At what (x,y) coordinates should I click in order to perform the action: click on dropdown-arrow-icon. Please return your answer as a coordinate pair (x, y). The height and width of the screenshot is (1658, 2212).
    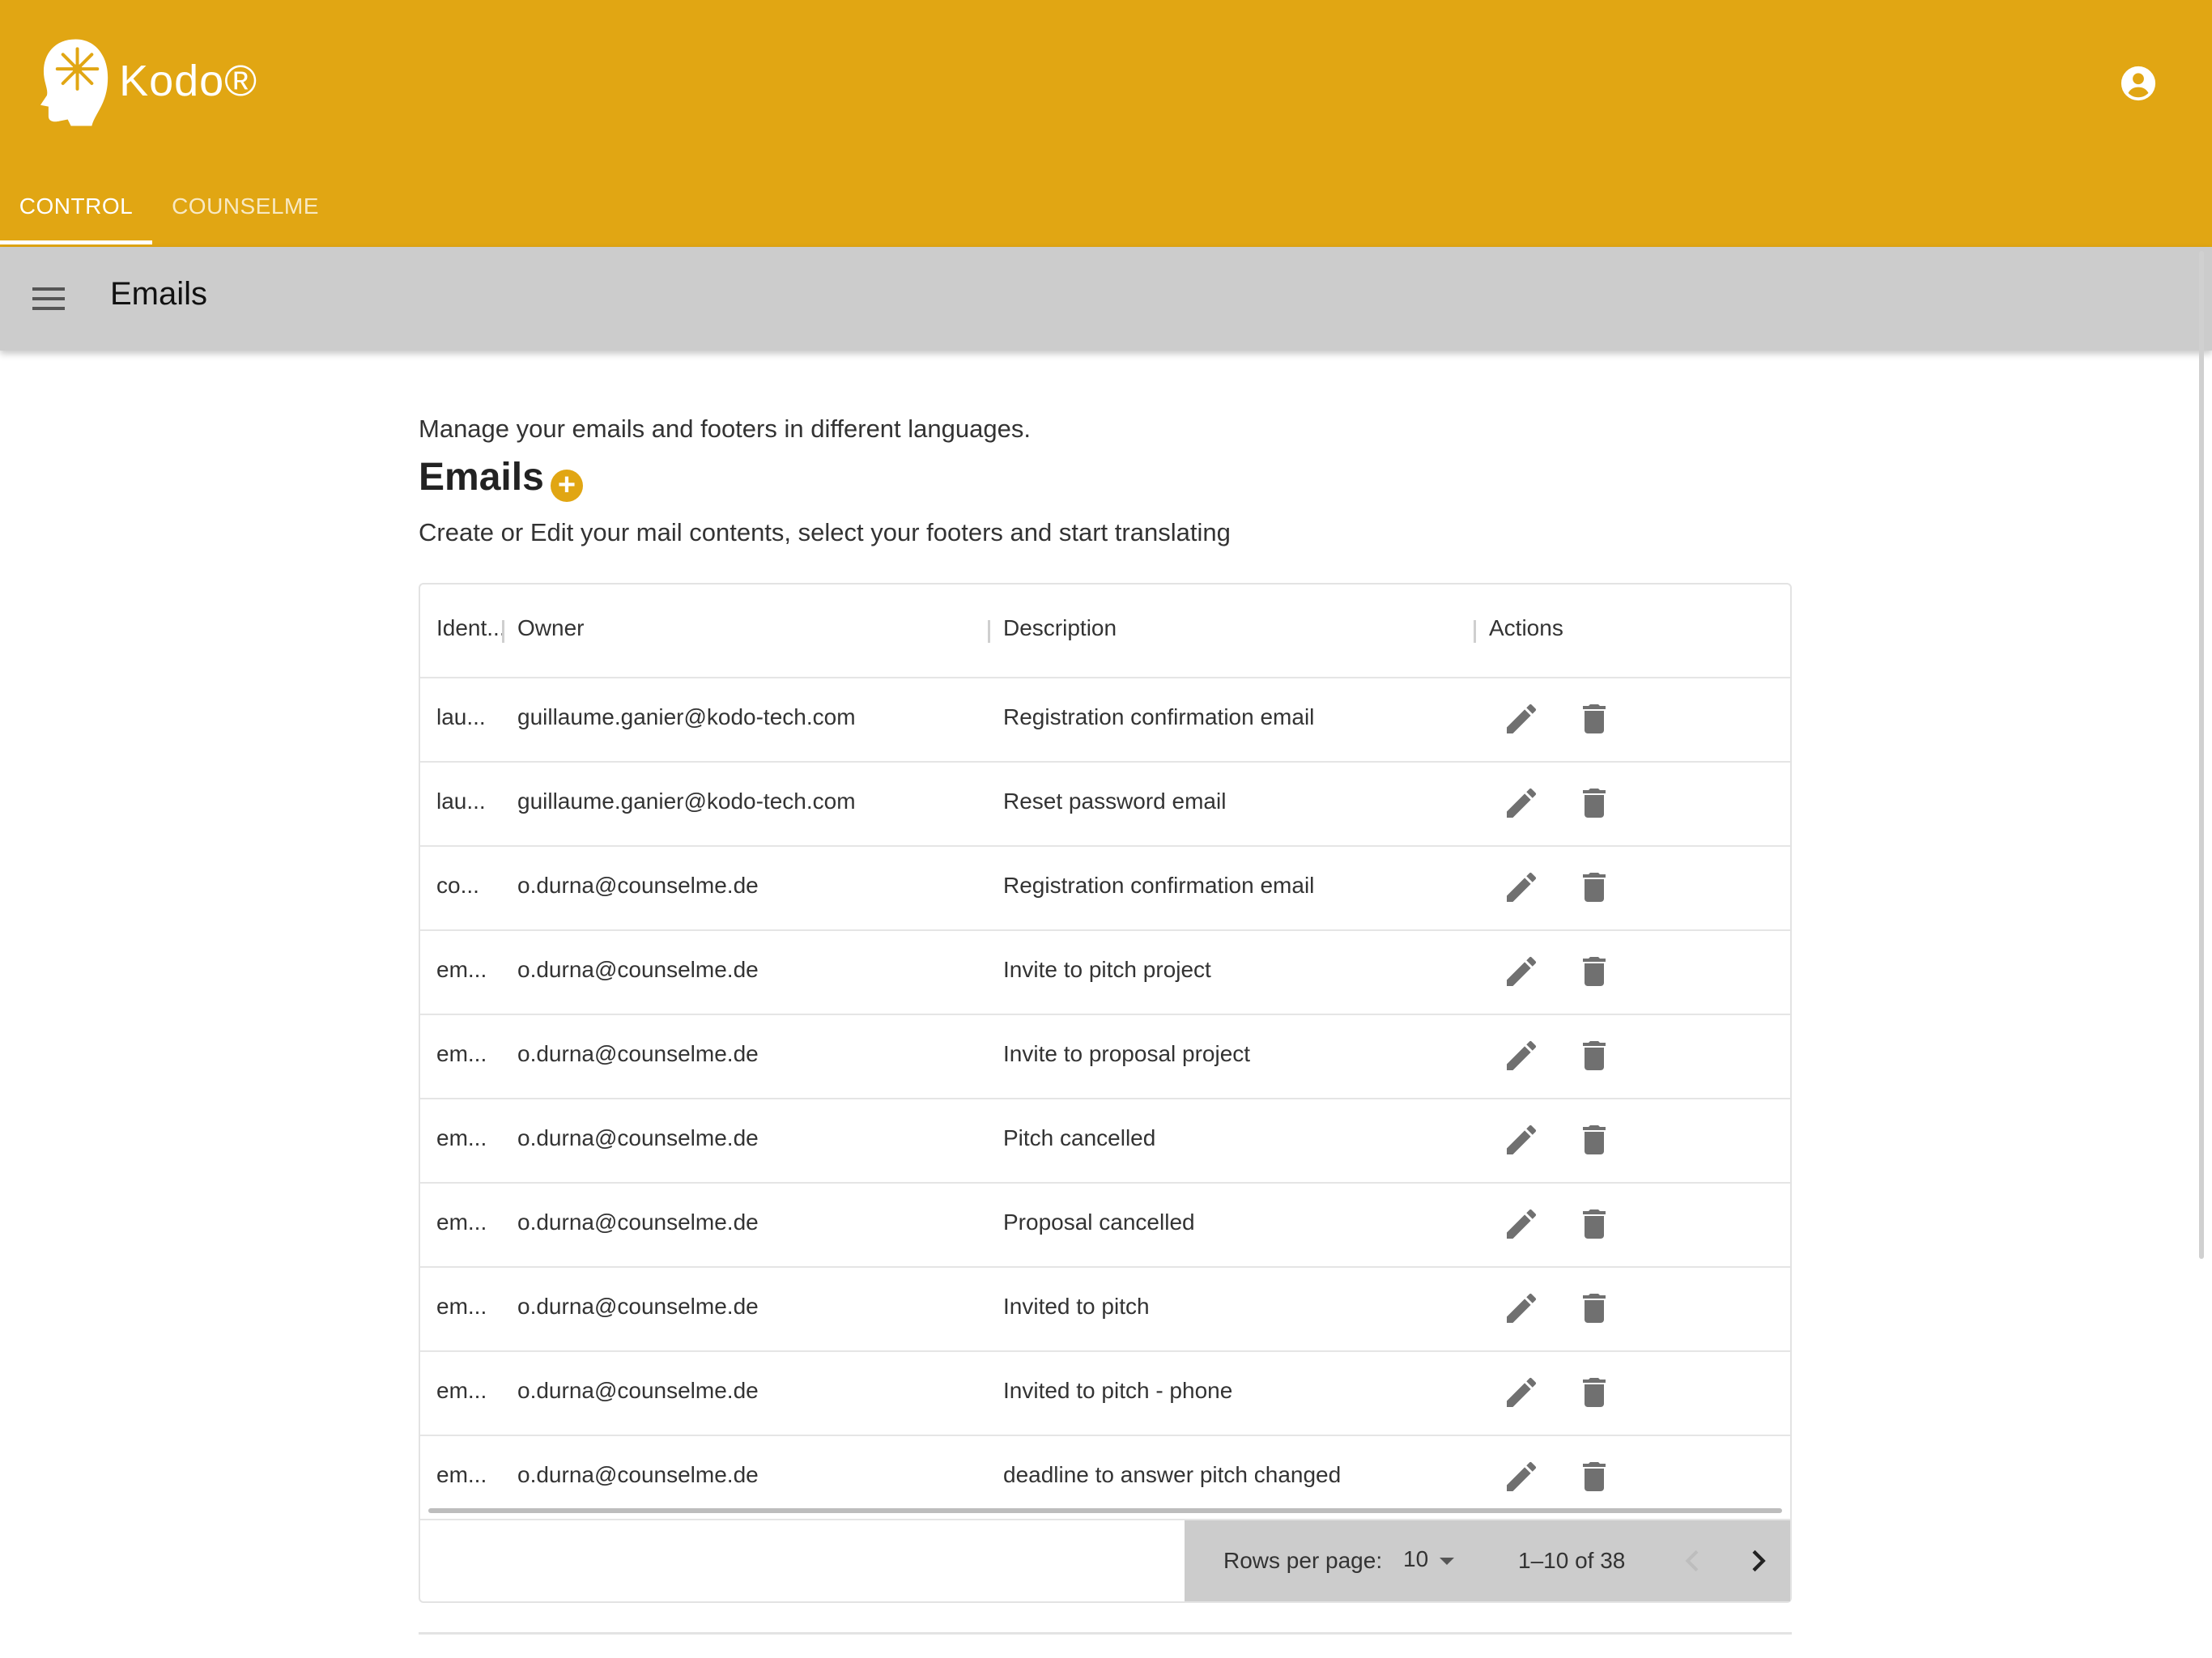
    Looking at the image, I should click on (1447, 1561).